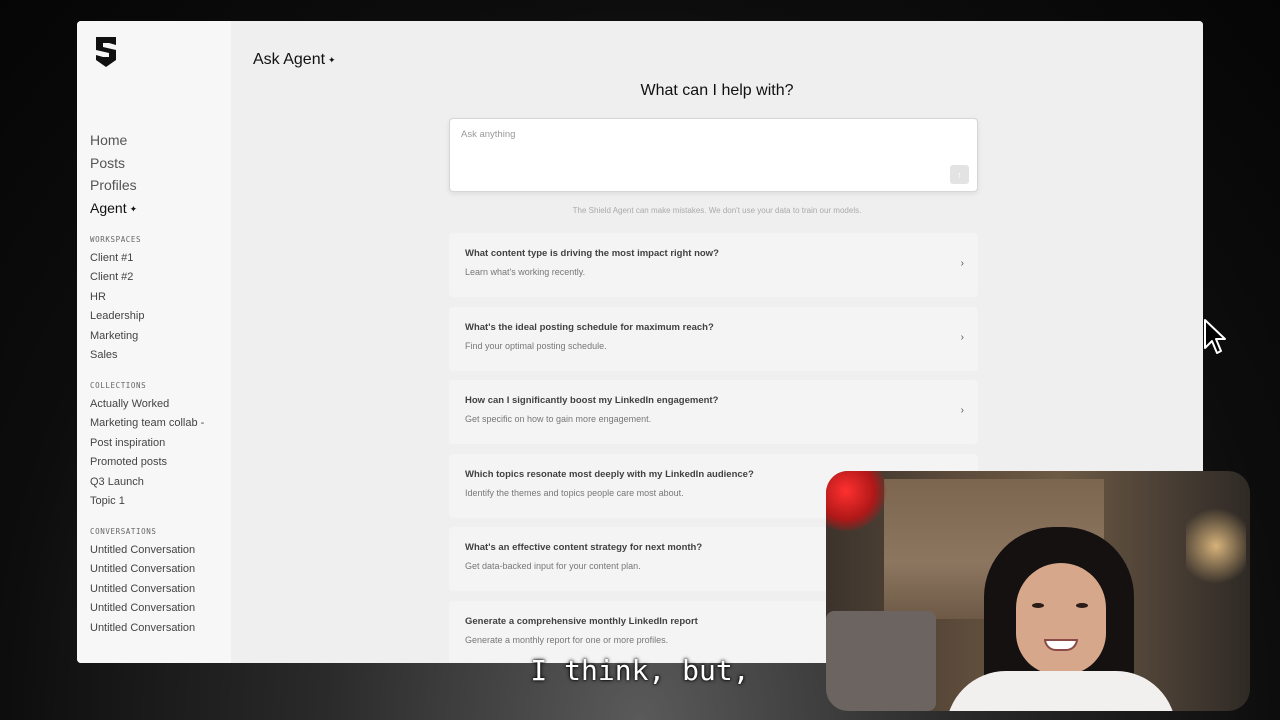 Image resolution: width=1280 pixels, height=720 pixels. Describe the element at coordinates (155, 463) in the screenshot. I see `collection-item: Promoted posts` at that location.